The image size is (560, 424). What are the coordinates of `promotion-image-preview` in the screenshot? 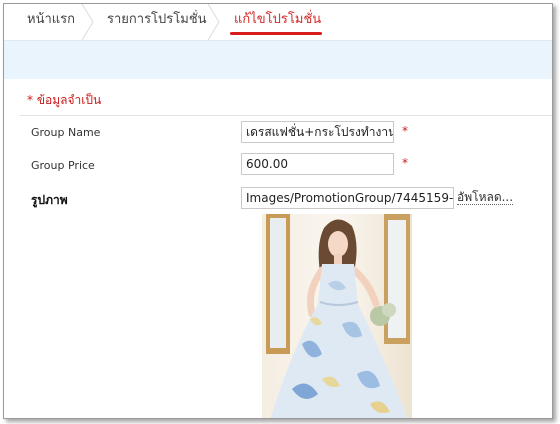 It's located at (337, 316).